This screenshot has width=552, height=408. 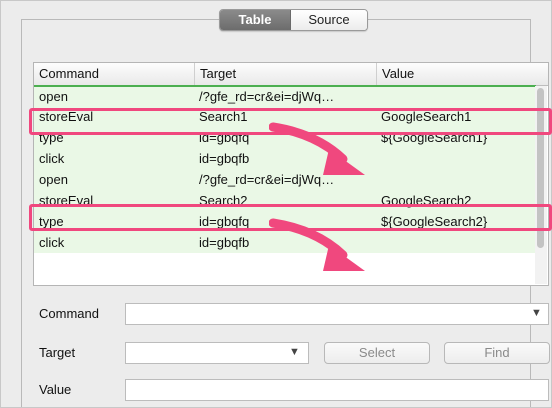 What do you see at coordinates (217, 353) in the screenshot?
I see `target-field` at bounding box center [217, 353].